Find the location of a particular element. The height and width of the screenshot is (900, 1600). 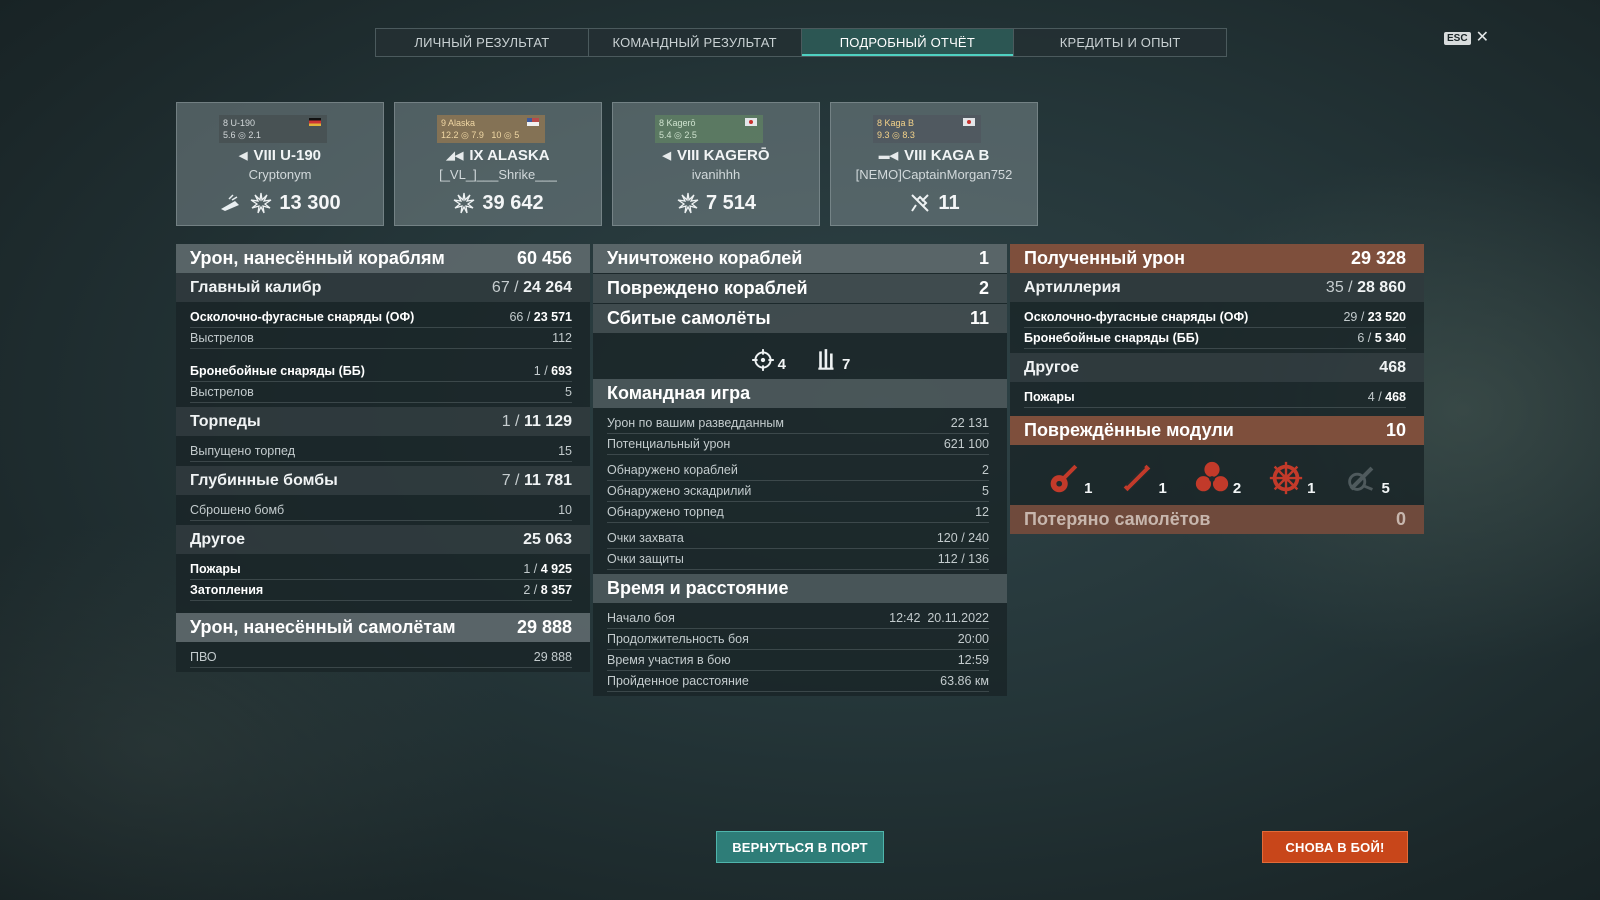

cruiser-icon: ◢◀ is located at coordinates (455, 156).